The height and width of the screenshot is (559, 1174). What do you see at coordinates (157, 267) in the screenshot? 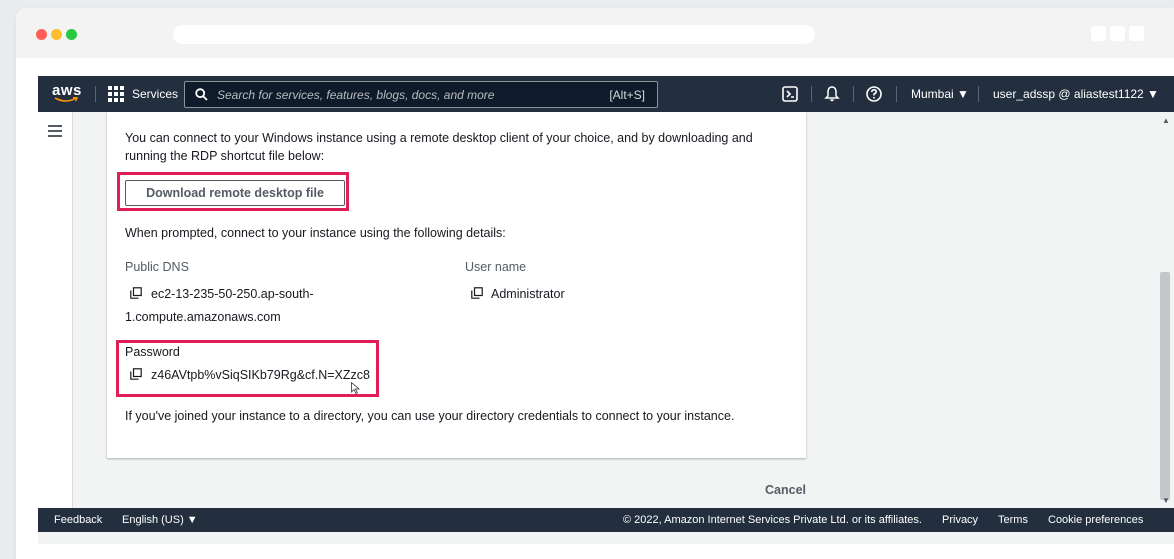
I see `public-dns-label: Public DNS` at bounding box center [157, 267].